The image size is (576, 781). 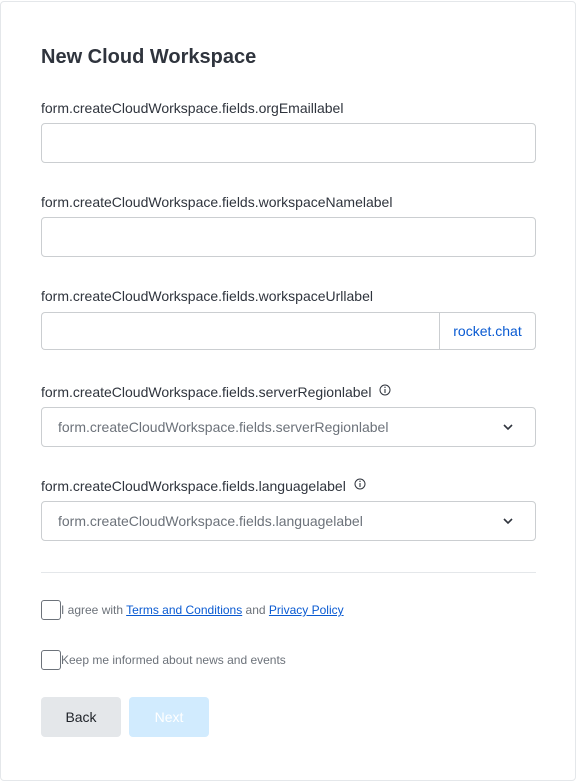 What do you see at coordinates (184, 610) in the screenshot?
I see `terms-link: Terms and Conditions` at bounding box center [184, 610].